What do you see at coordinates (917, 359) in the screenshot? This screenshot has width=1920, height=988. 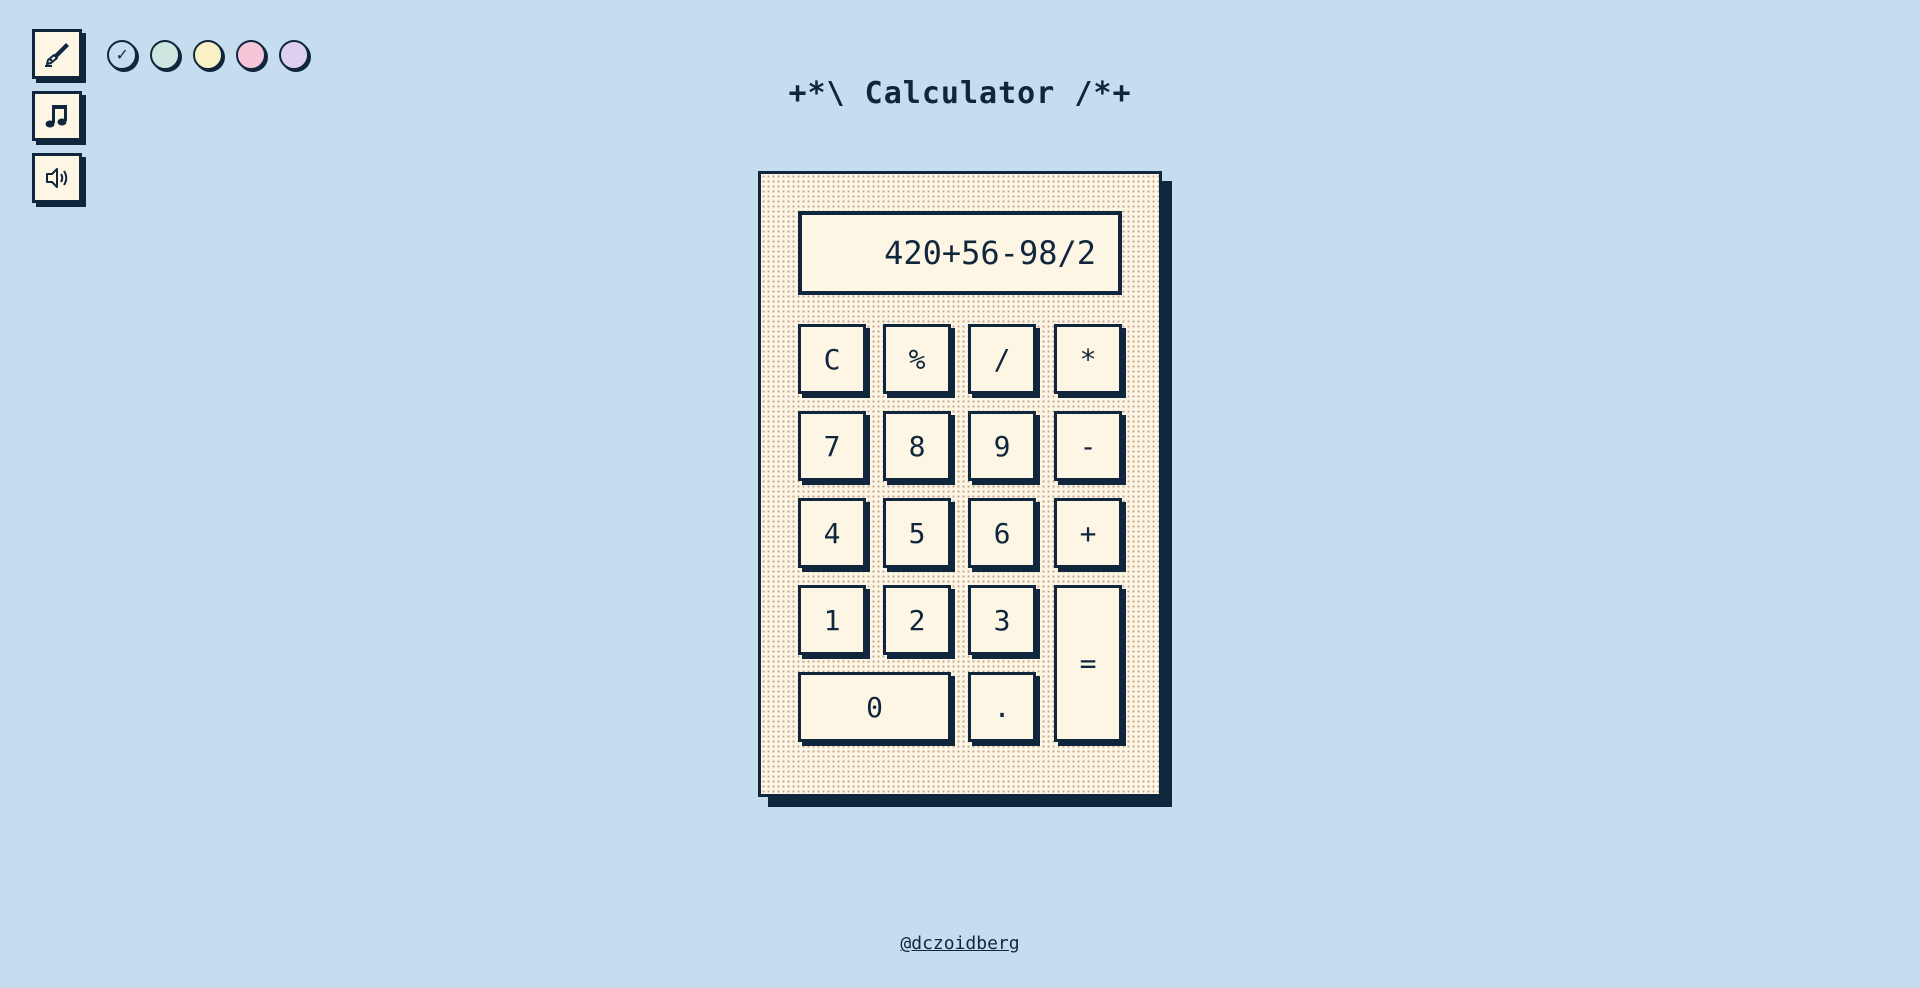 I see `key-percent: %` at bounding box center [917, 359].